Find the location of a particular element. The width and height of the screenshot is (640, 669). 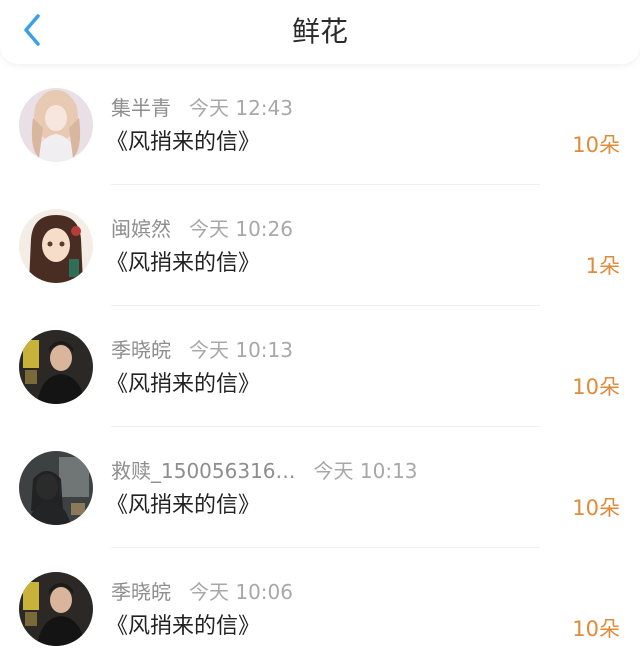

item-meta: 救赎_150056316… 今天 10:13 is located at coordinates (264, 471).